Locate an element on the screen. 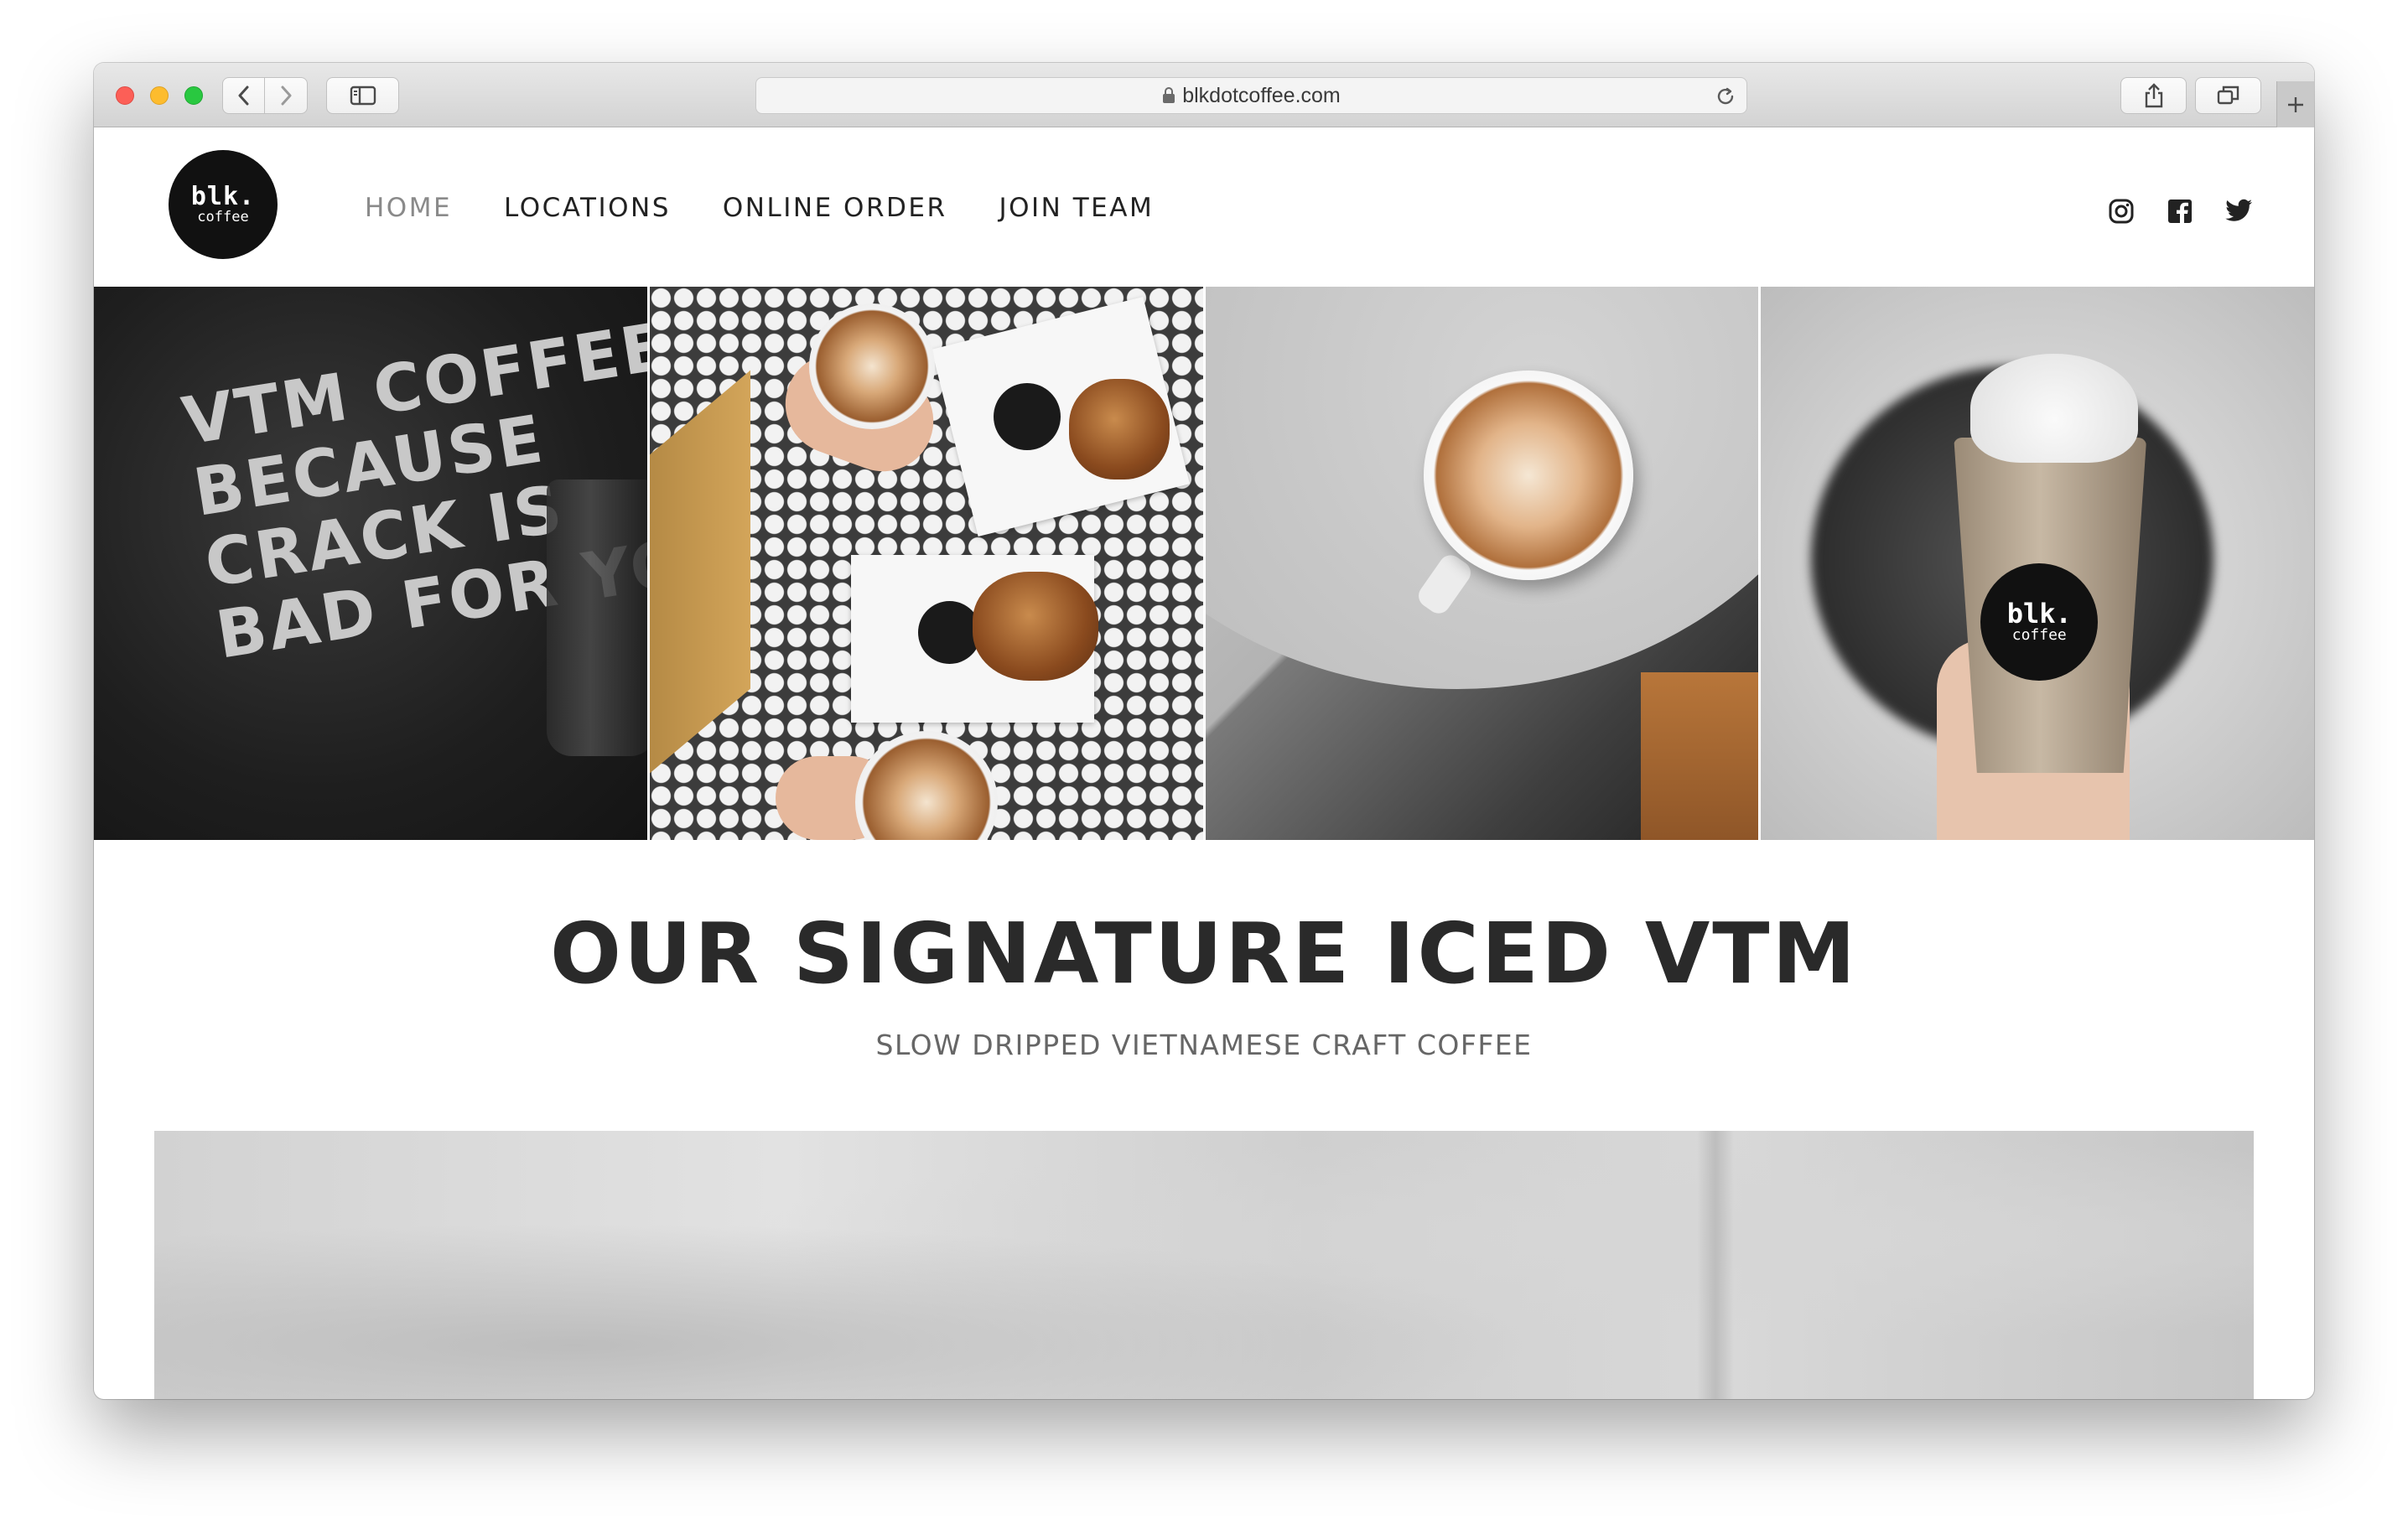 This screenshot has width=2408, height=1524. iced-drink-photo: blk. coffee is located at coordinates (2037, 563).